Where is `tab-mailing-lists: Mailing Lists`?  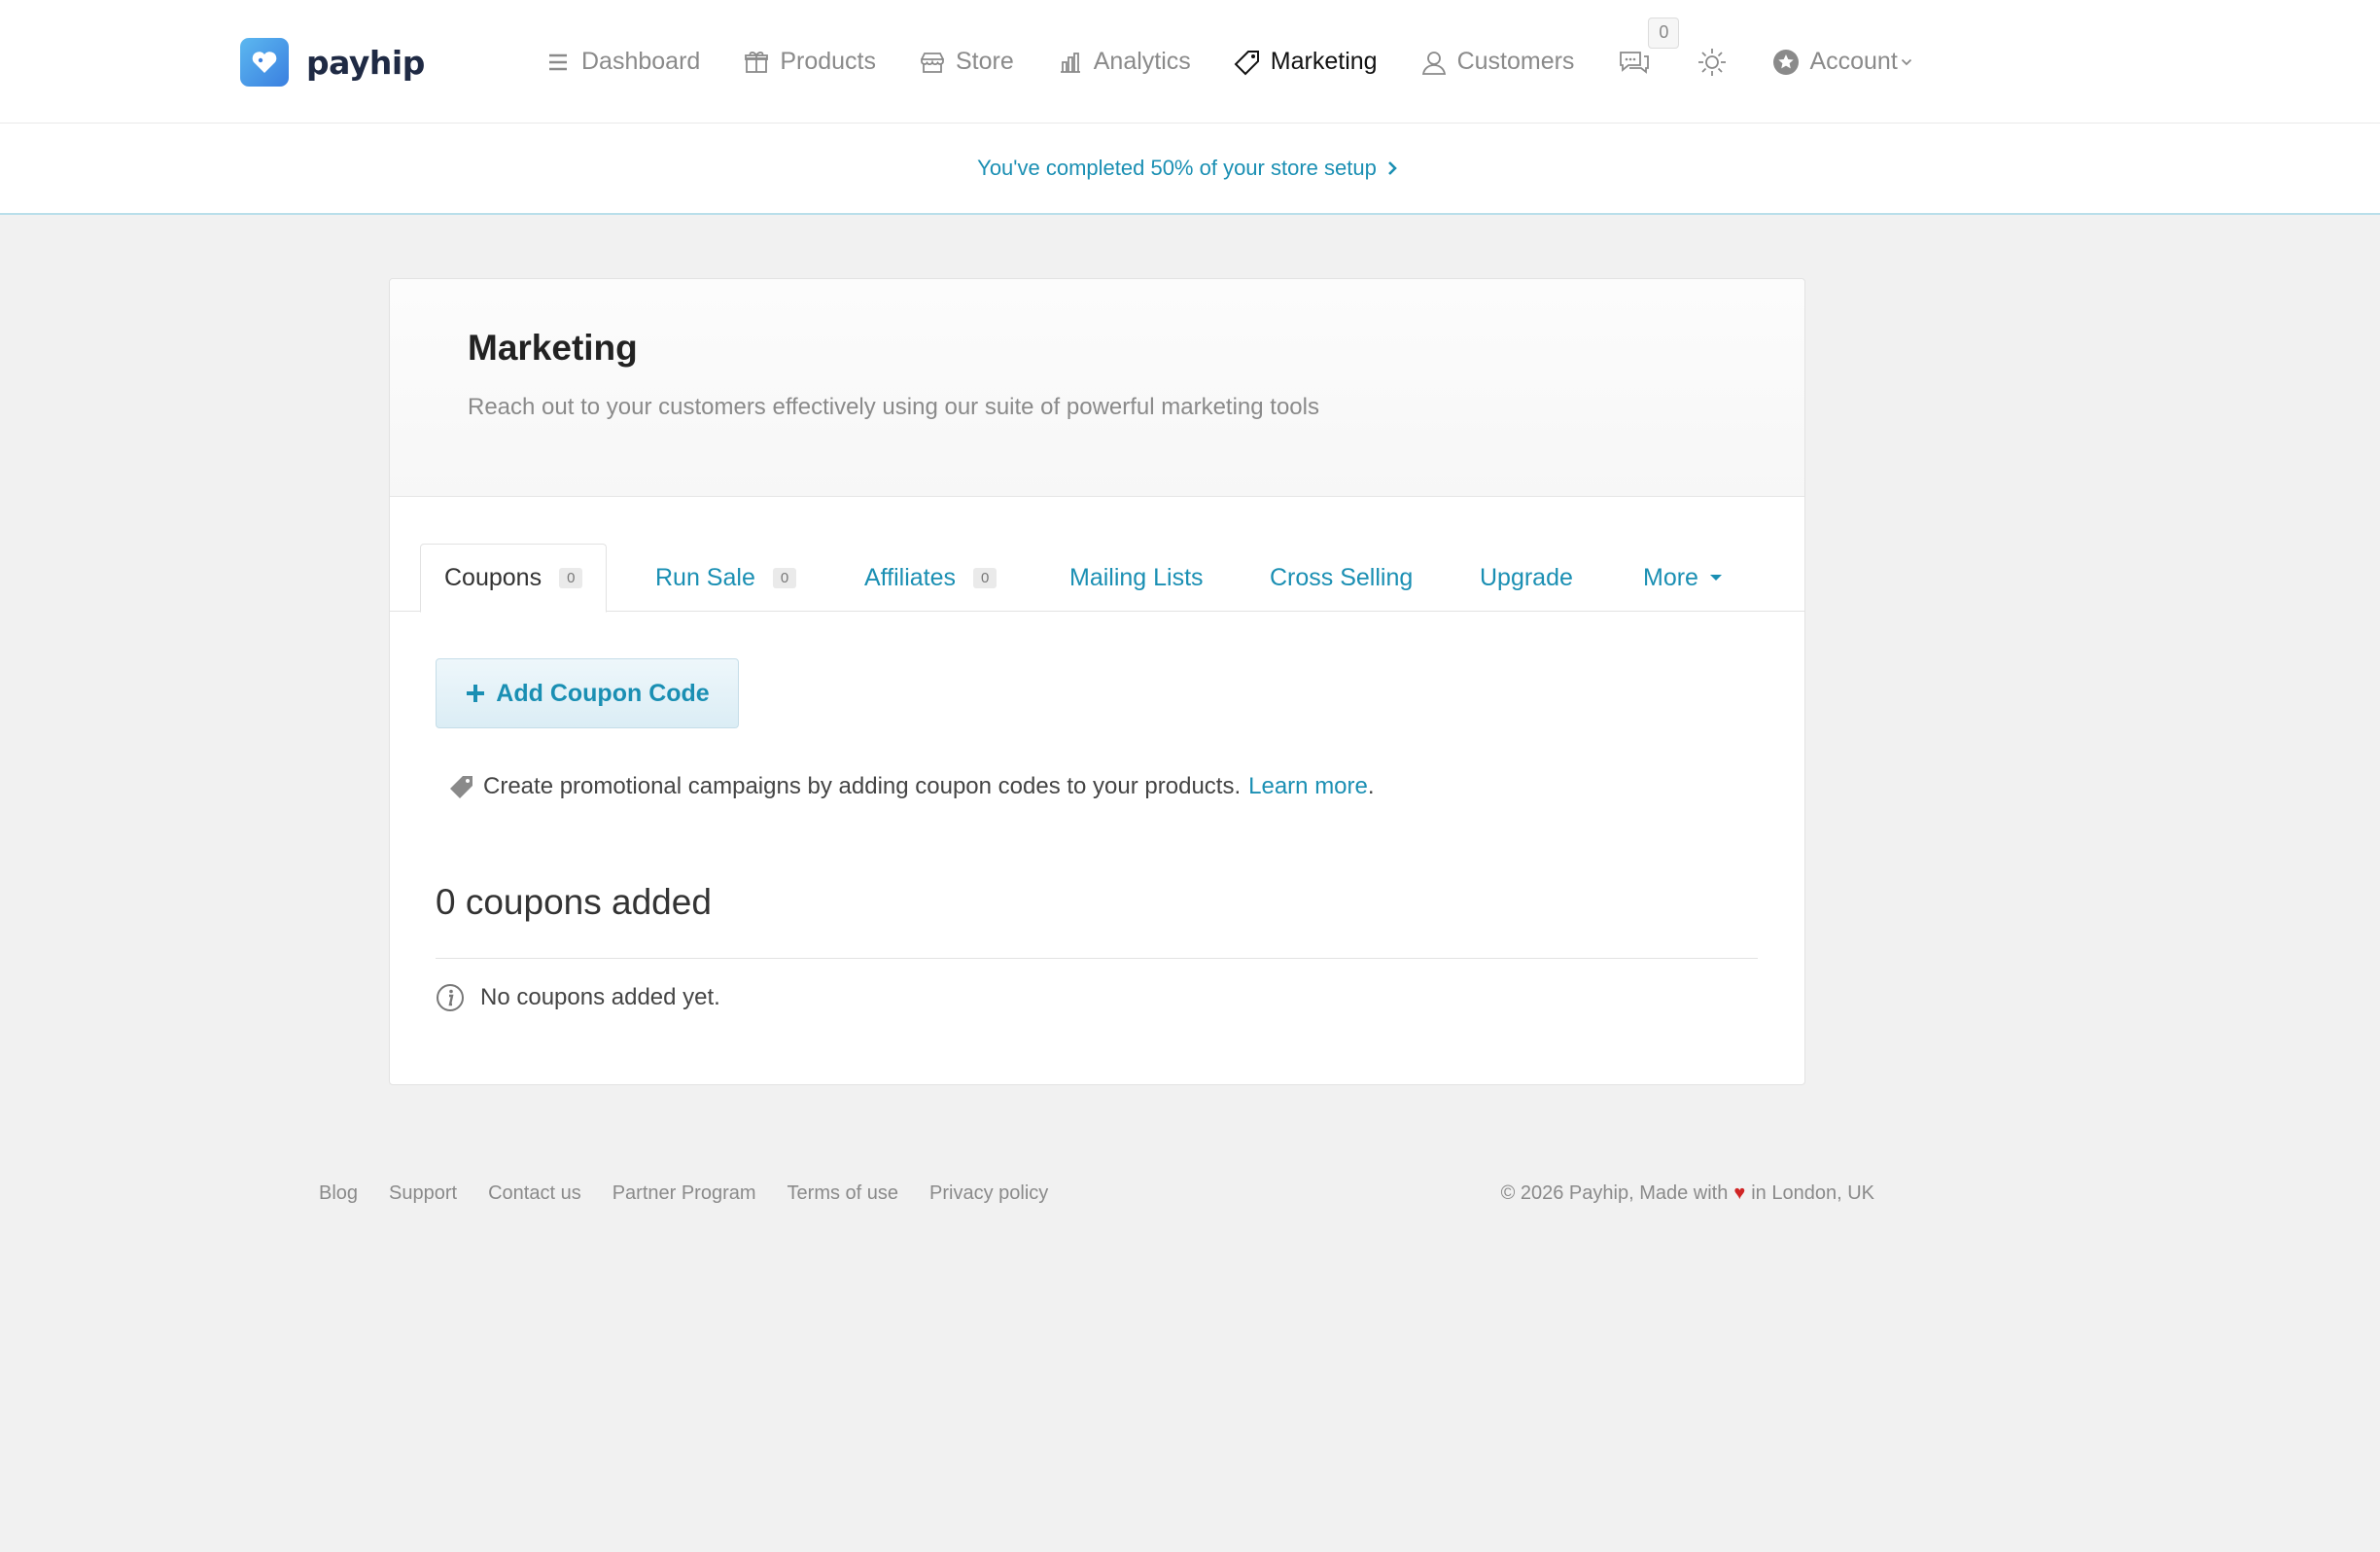 tab-mailing-lists: Mailing Lists is located at coordinates (1136, 578).